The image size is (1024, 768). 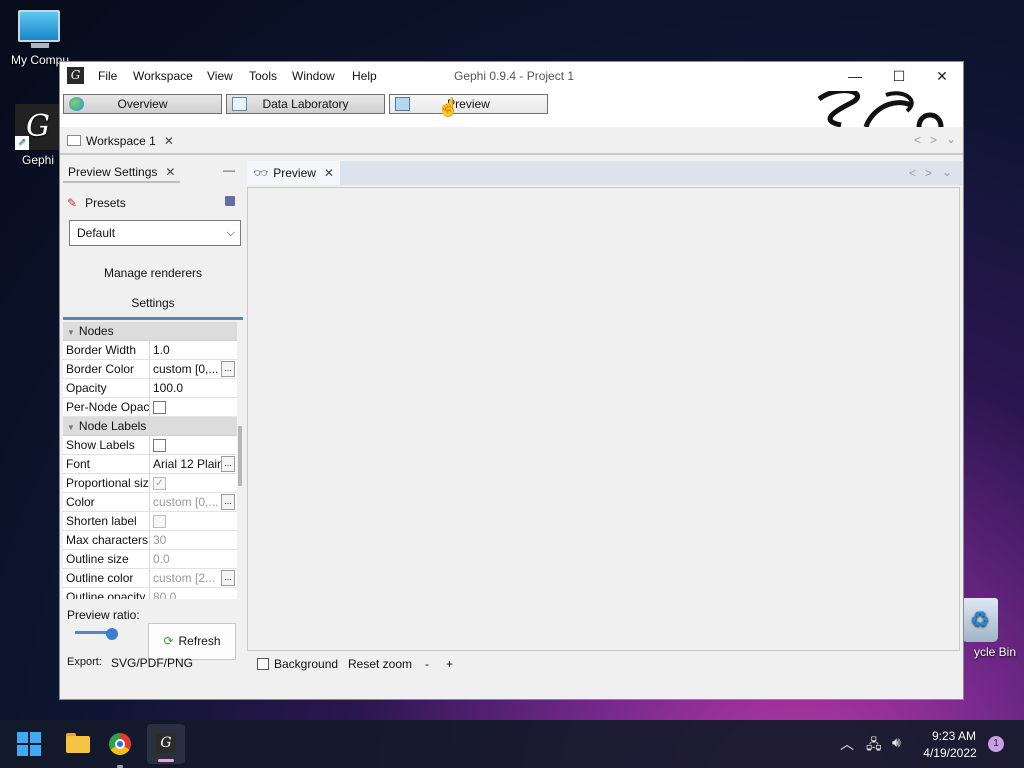 I want to click on gephi-logo-icon: G, so click(x=166, y=743).